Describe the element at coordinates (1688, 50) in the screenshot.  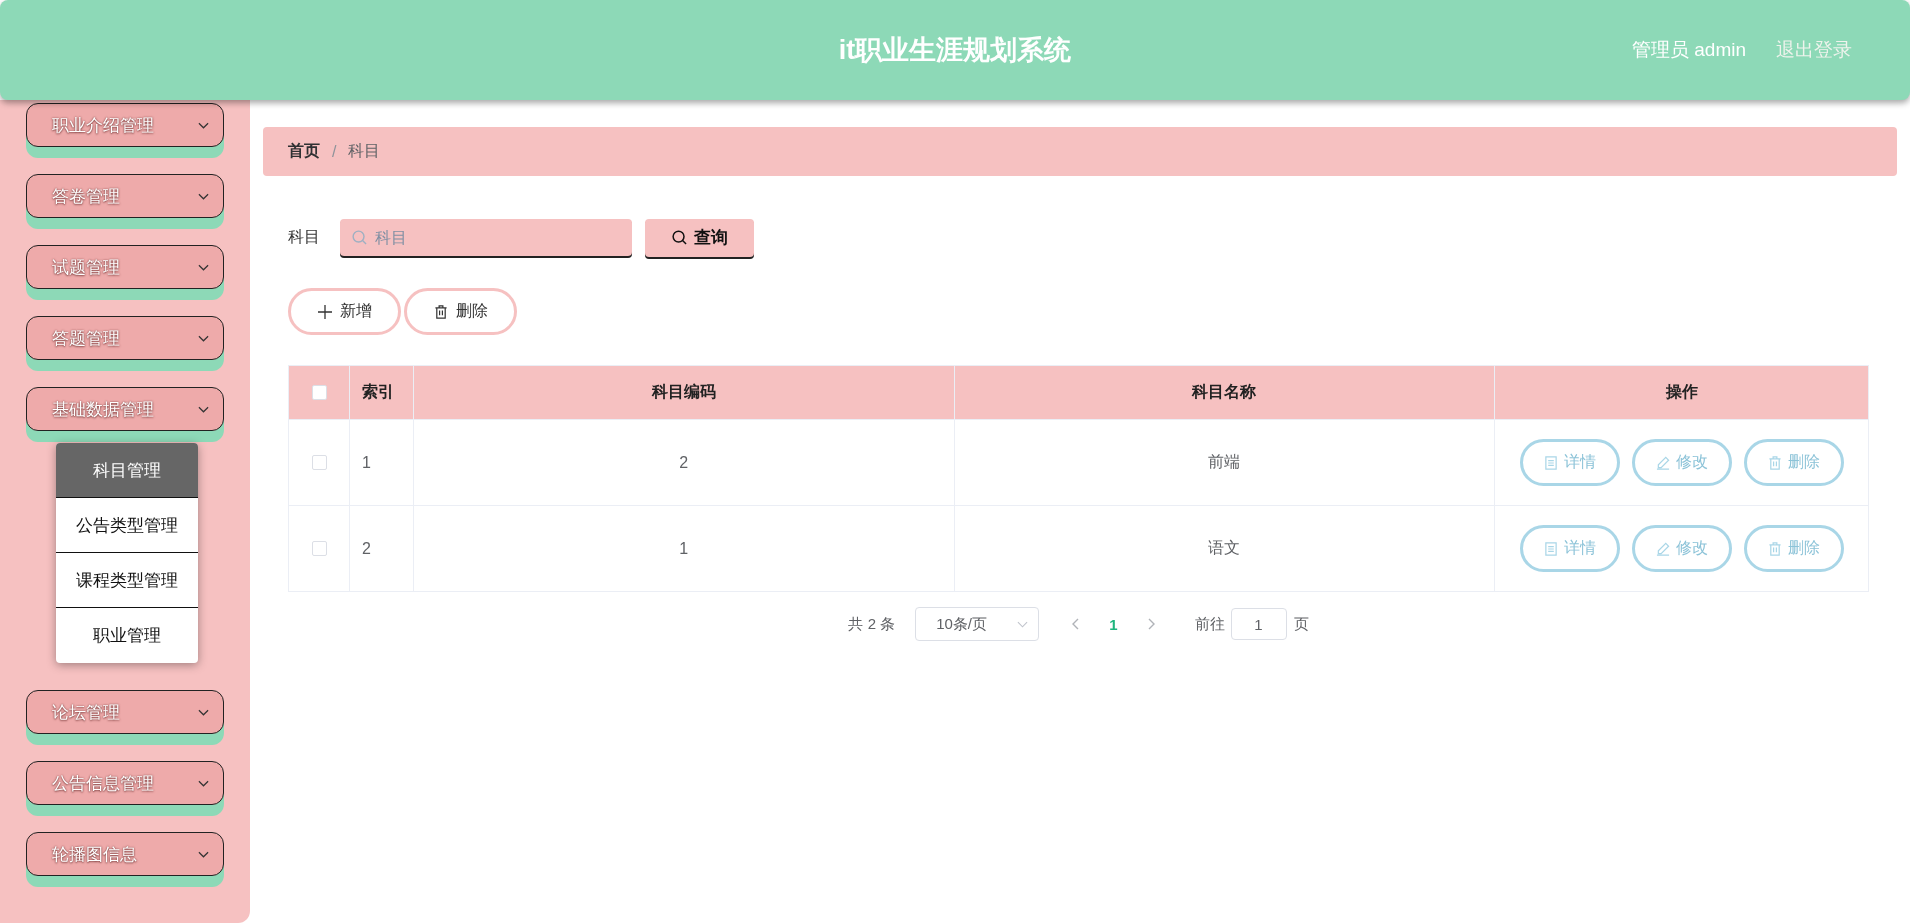
I see `user-label: 管理员 admin` at that location.